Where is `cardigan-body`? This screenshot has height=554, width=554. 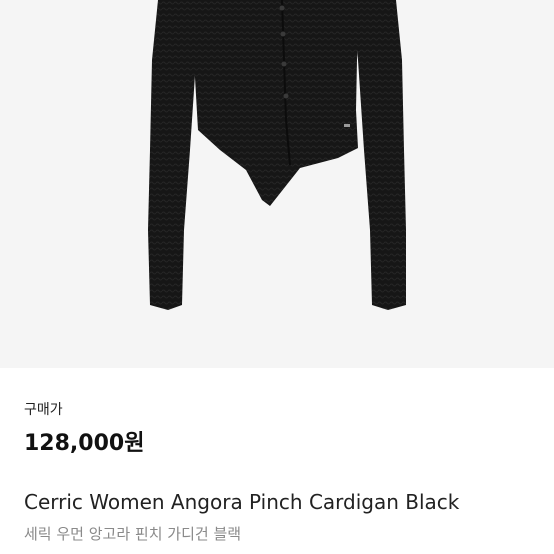 cardigan-body is located at coordinates (276, 103).